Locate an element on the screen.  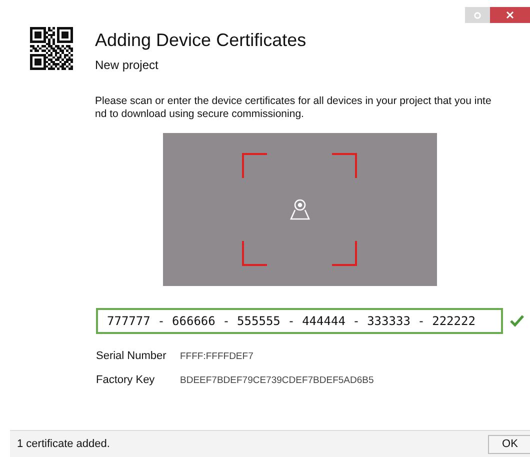
detail-value: BDEEF7BDEF79CE739CDEF7BDEF5AD6B5 is located at coordinates (277, 381).